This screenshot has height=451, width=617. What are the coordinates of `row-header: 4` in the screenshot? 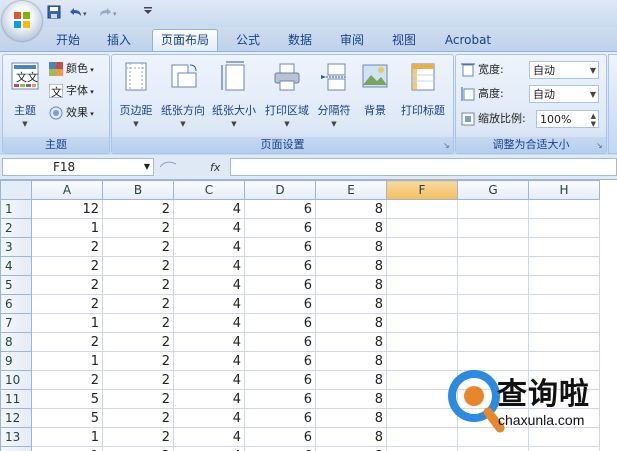 It's located at (16, 266).